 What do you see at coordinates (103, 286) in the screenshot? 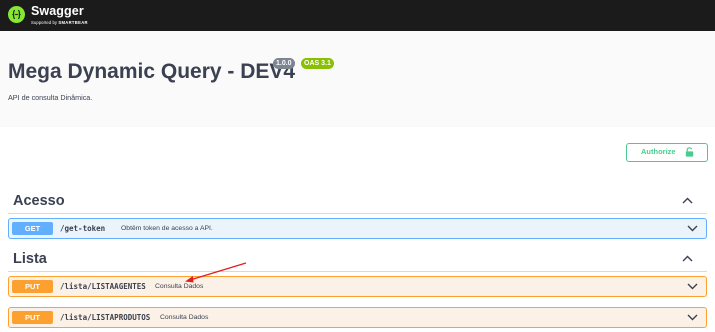
I see `operation-path: /lista/LISTAAGENTES` at bounding box center [103, 286].